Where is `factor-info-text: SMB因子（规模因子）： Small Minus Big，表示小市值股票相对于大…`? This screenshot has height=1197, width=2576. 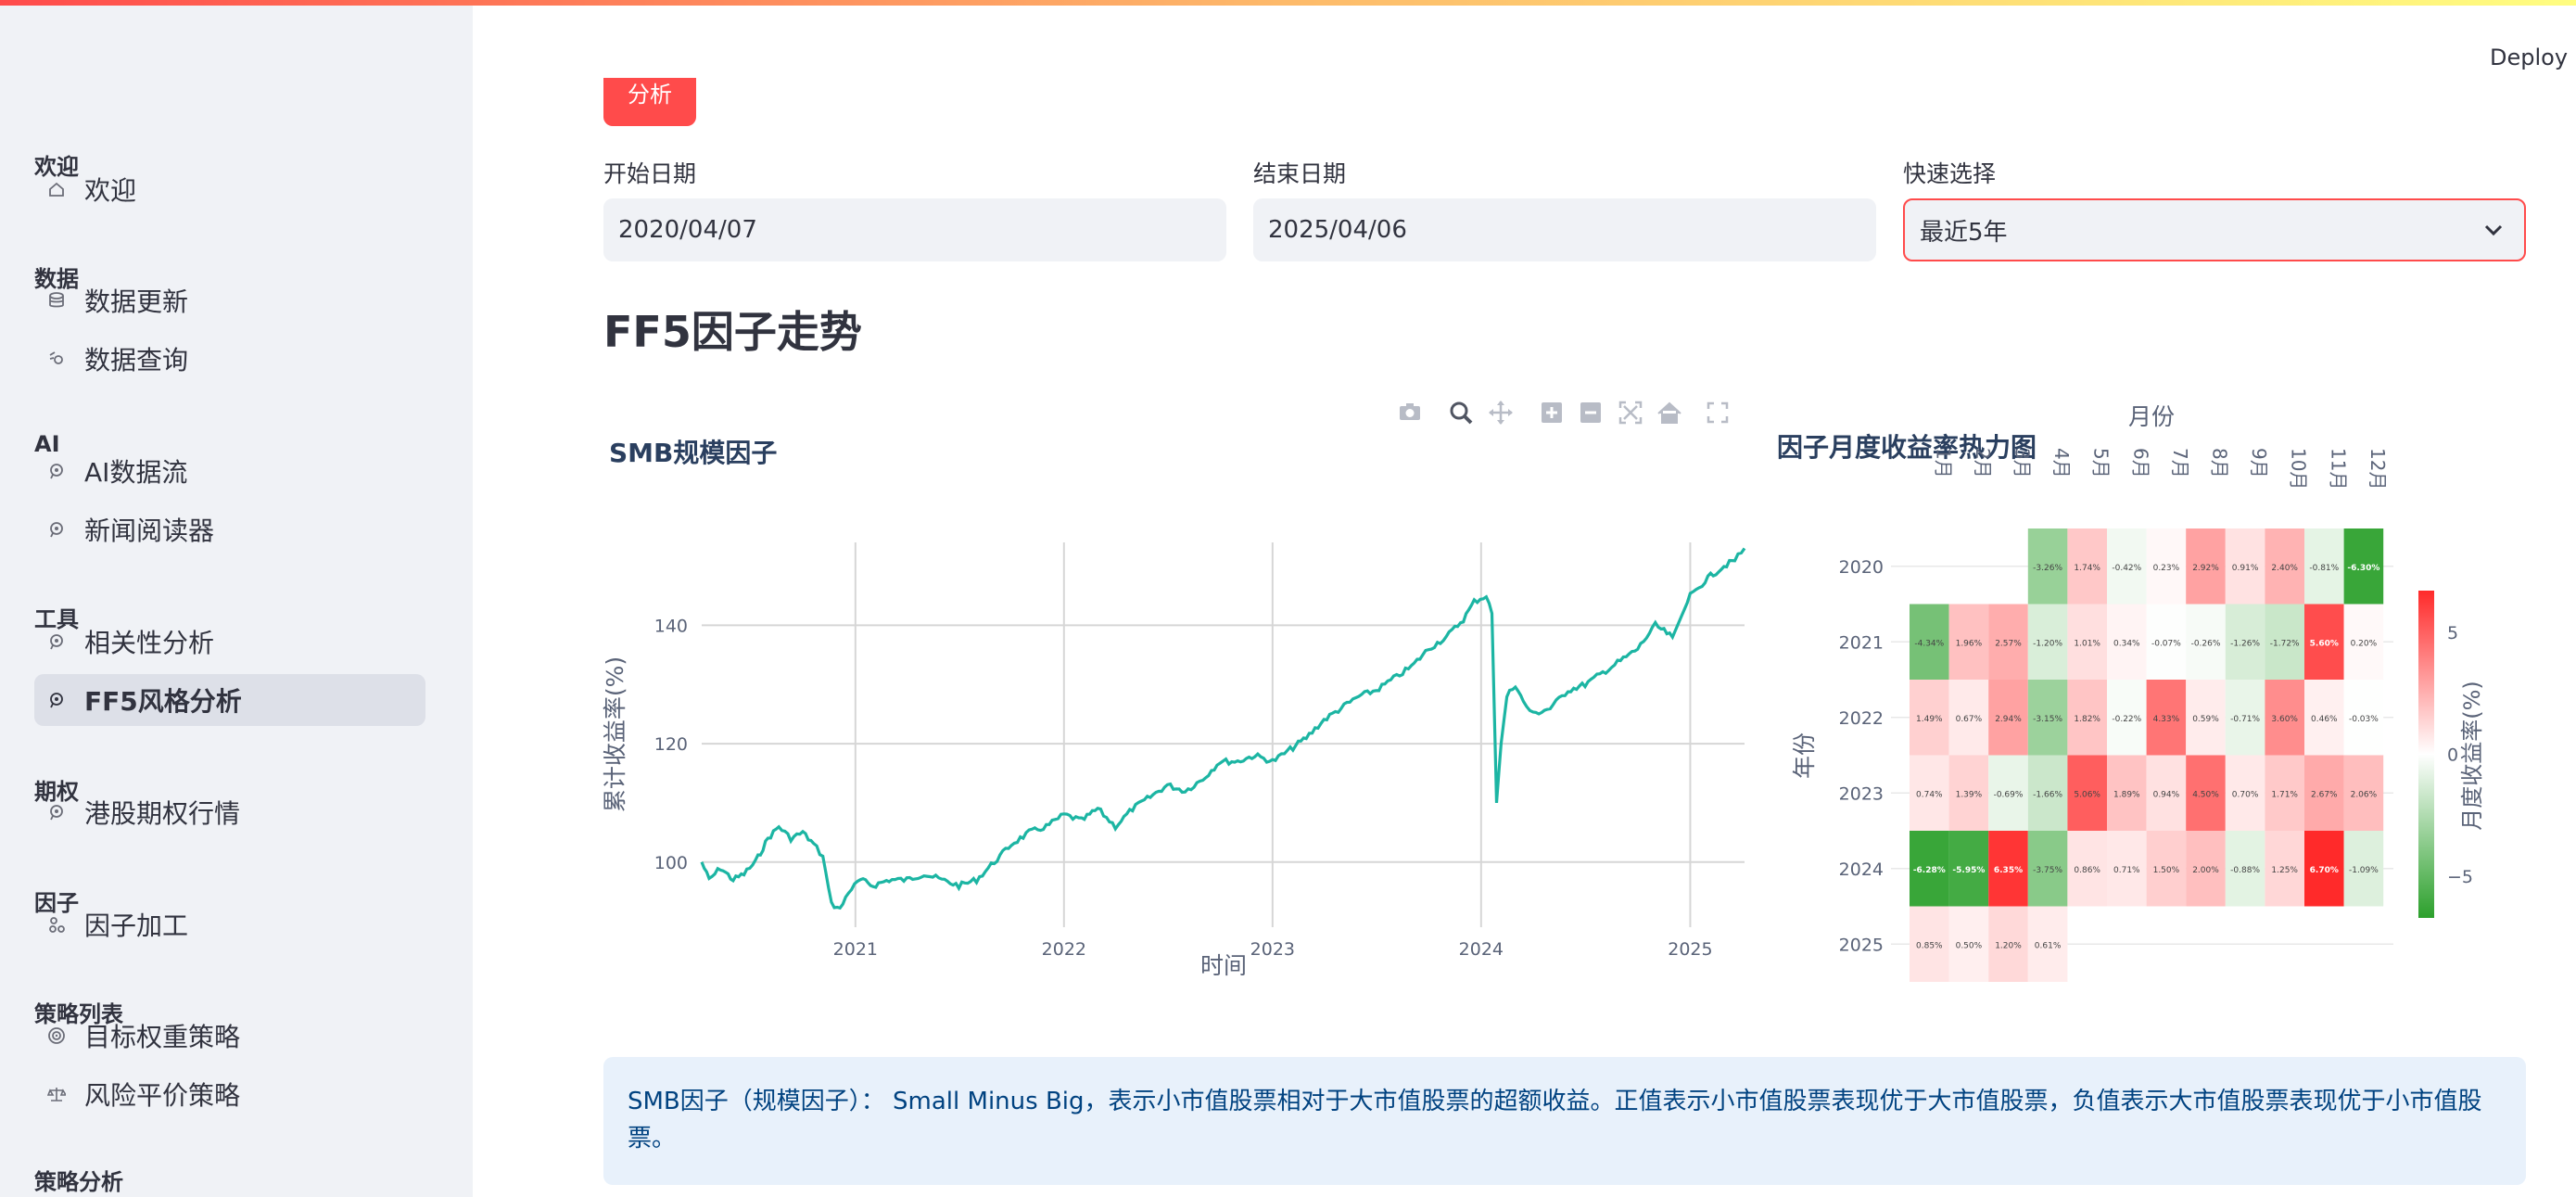 factor-info-text: SMB因子（规模因子）： Small Minus Big，表示小市值股票相对于大… is located at coordinates (1555, 1120).